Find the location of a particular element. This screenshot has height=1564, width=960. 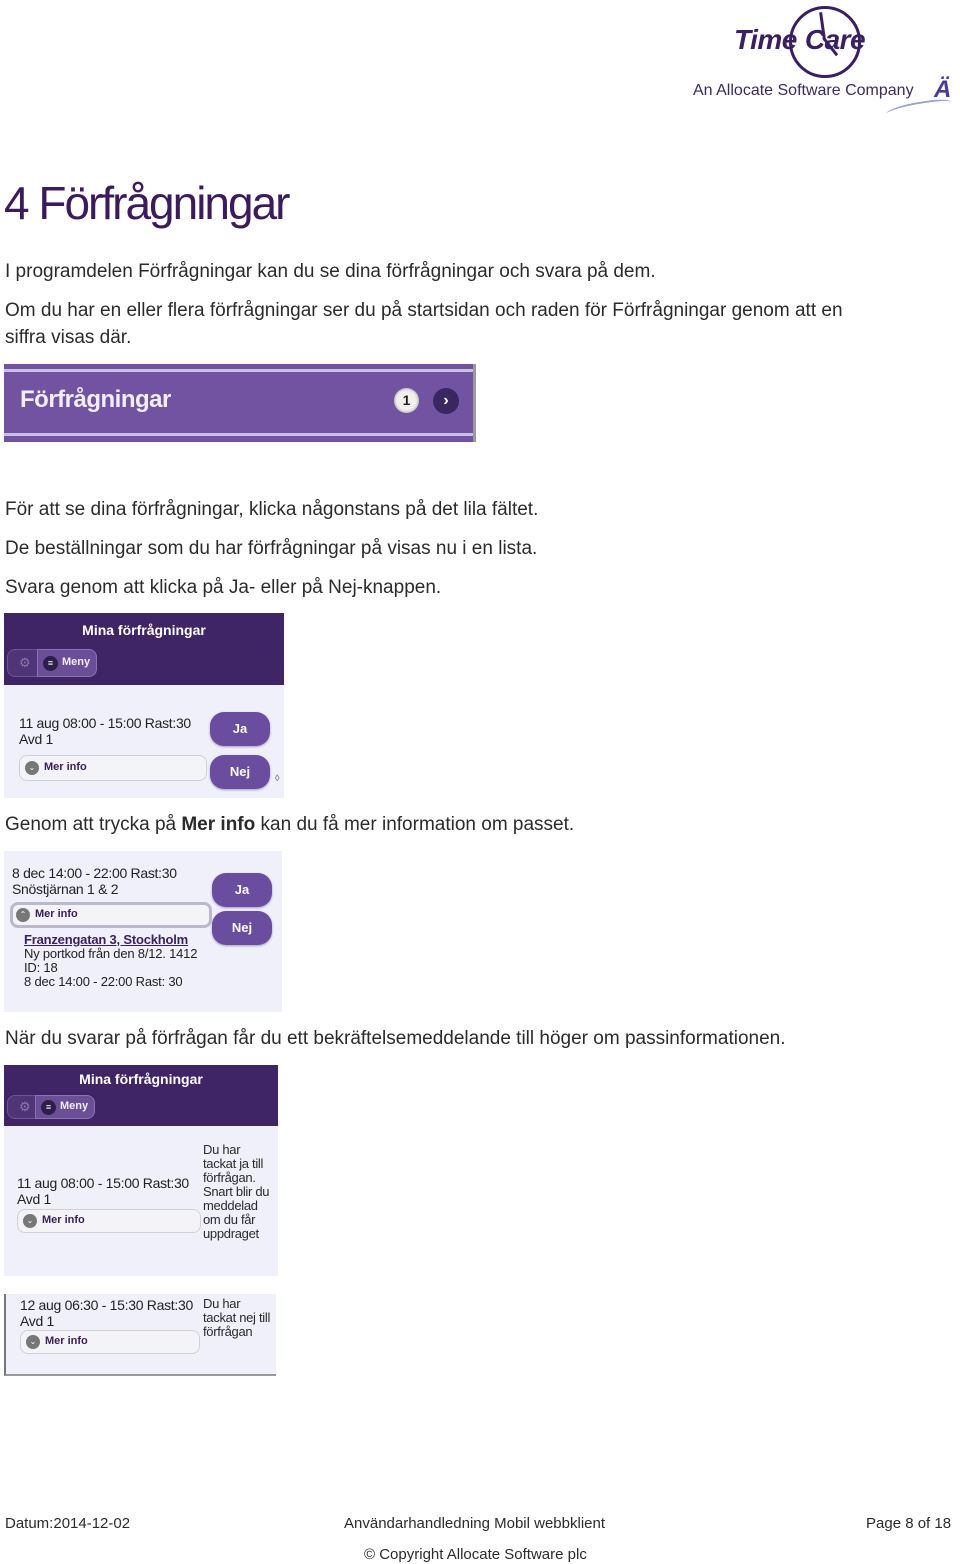

more-info-toggle: ⌃ Mer info is located at coordinates (111, 915).